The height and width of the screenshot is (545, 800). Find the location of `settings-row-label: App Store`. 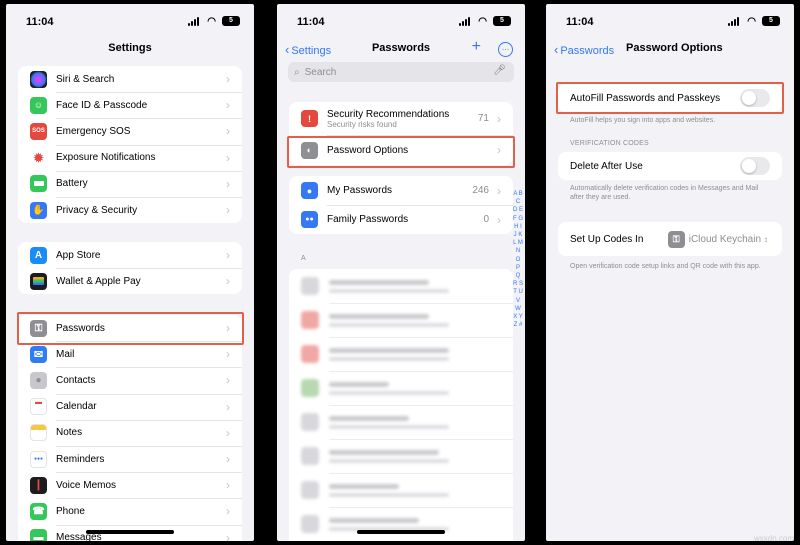

settings-row-label: App Store is located at coordinates (78, 255).